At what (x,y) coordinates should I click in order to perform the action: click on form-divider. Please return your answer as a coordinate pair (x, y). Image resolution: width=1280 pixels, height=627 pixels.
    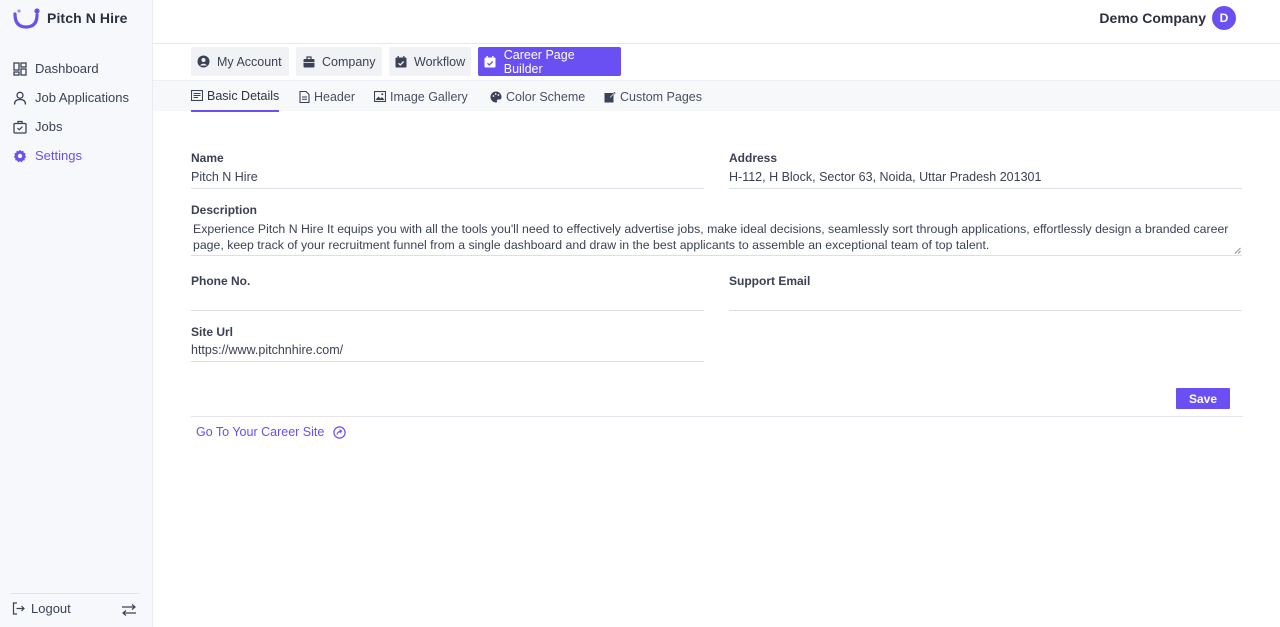
    Looking at the image, I should click on (717, 416).